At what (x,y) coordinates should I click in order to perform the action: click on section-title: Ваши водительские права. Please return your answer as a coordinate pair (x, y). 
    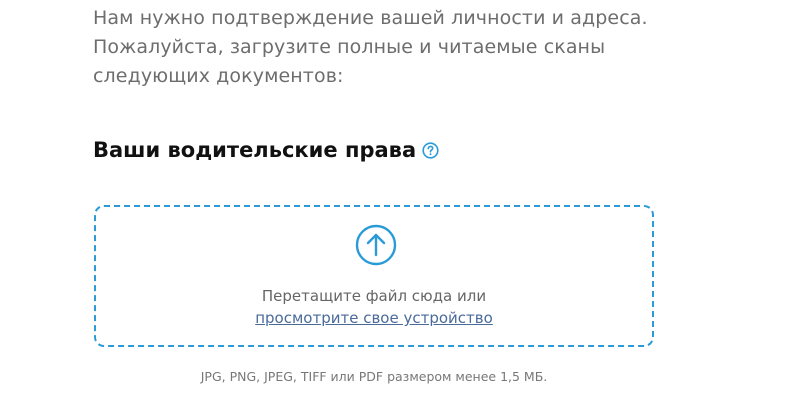
    Looking at the image, I should click on (266, 150).